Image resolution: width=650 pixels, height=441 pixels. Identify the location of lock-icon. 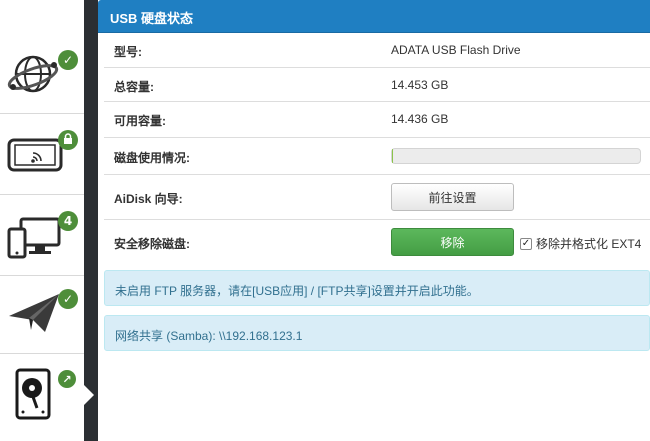
(68, 140).